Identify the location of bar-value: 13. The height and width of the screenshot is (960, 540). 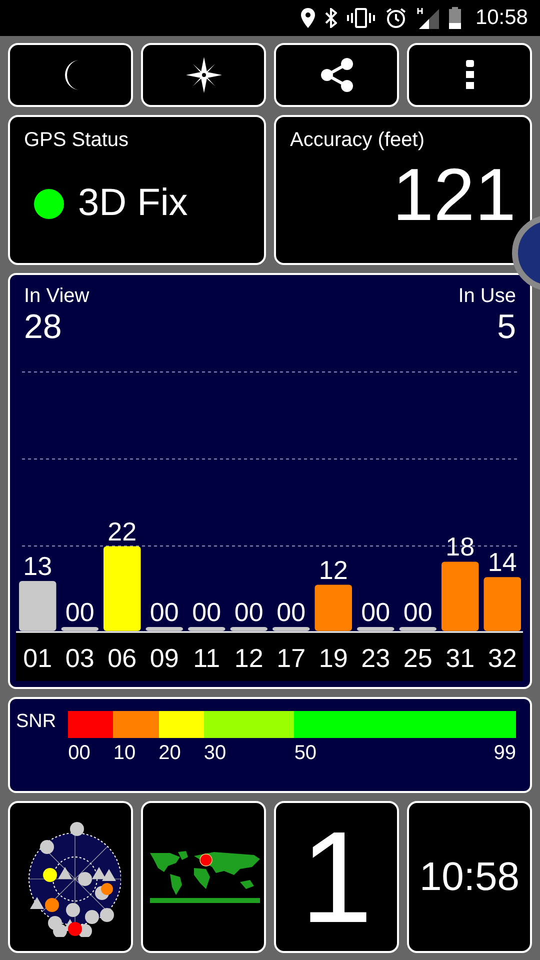
(37, 565).